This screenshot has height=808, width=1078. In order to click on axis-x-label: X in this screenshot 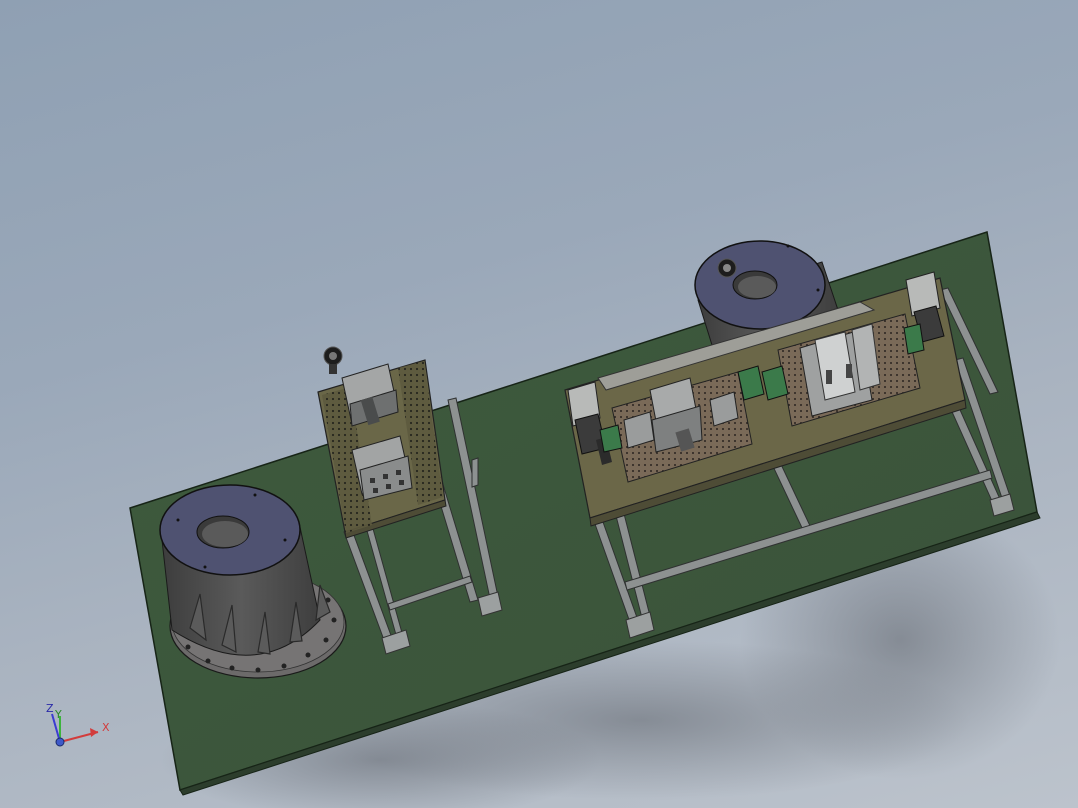, I will do `click(106, 727)`.